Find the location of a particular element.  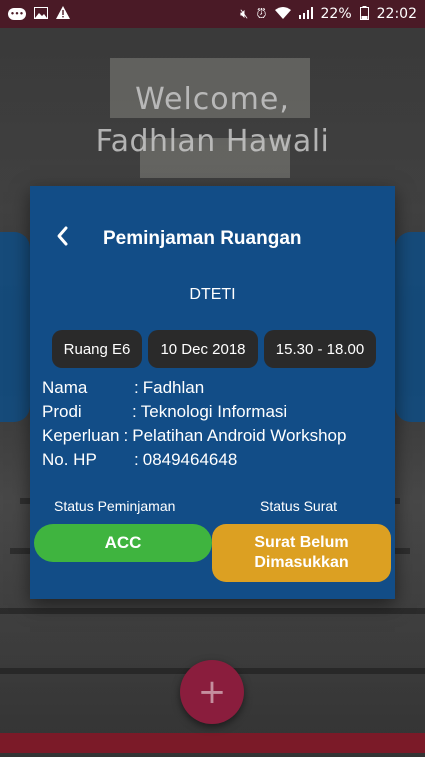

department-label: DTETI is located at coordinates (212, 294).